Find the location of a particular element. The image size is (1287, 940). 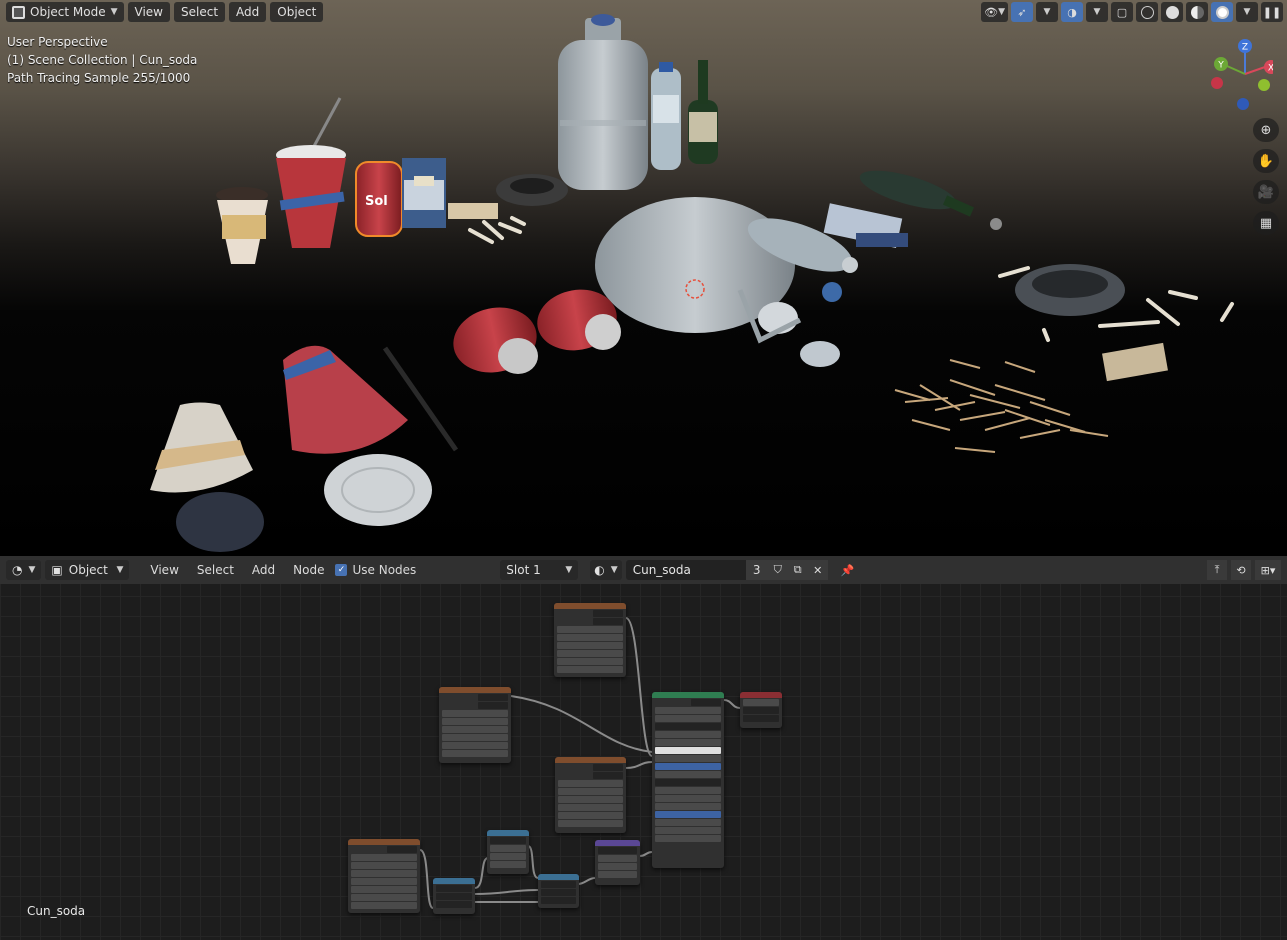

view-name: User Perspective is located at coordinates (57, 42).